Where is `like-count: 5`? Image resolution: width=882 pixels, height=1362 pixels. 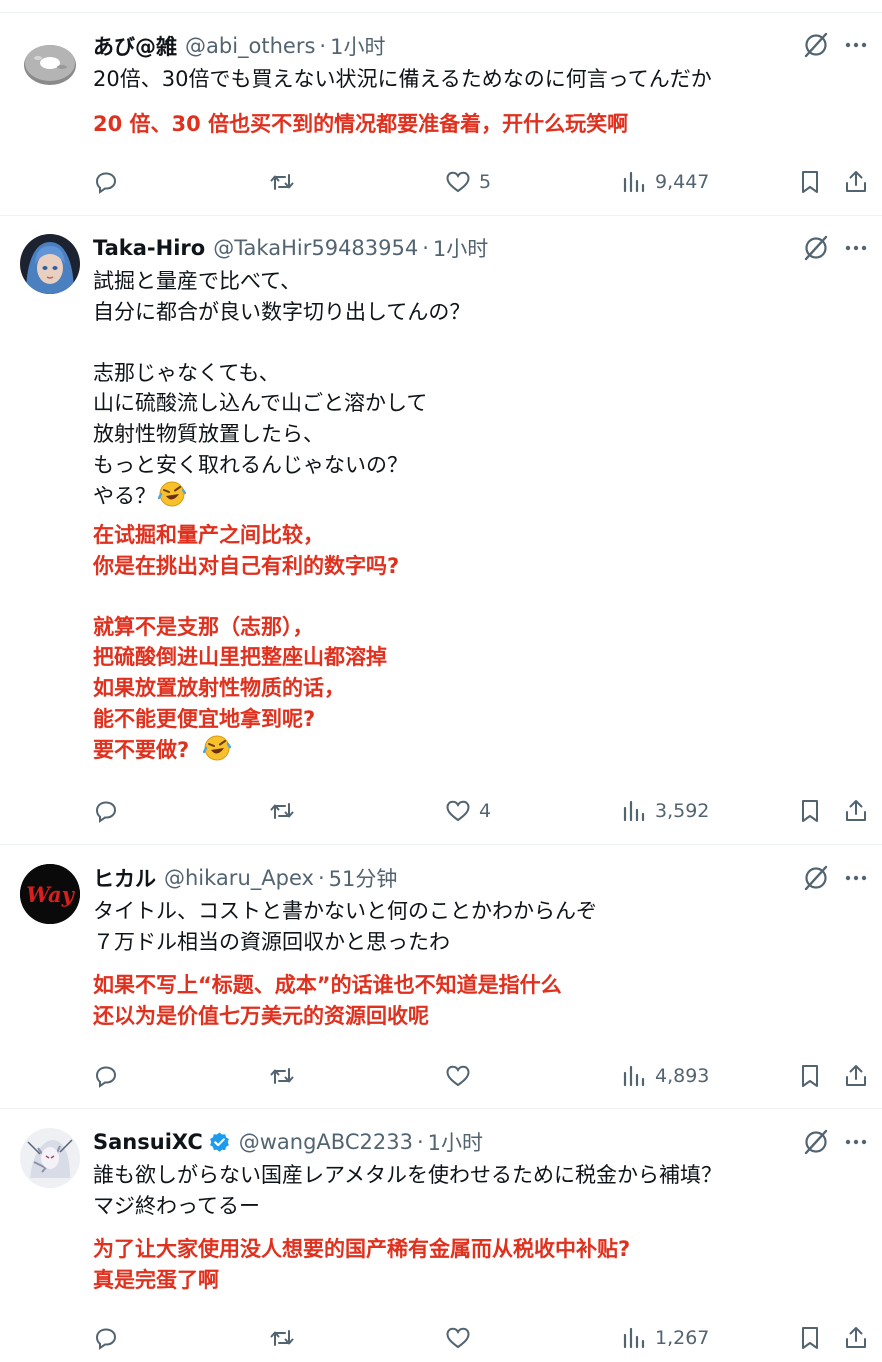 like-count: 5 is located at coordinates (485, 182).